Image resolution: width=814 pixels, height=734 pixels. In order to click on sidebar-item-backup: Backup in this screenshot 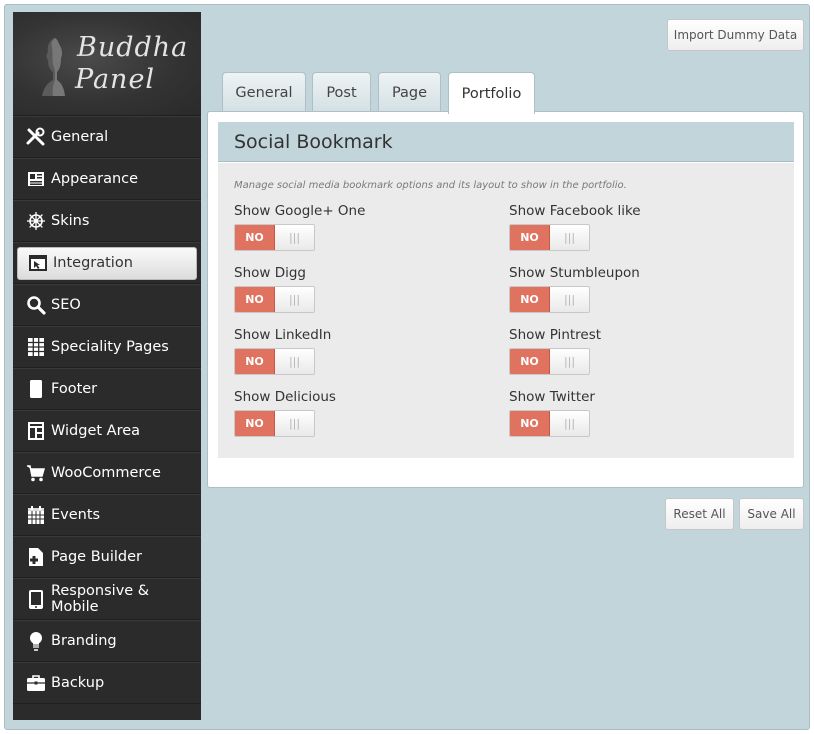, I will do `click(107, 683)`.